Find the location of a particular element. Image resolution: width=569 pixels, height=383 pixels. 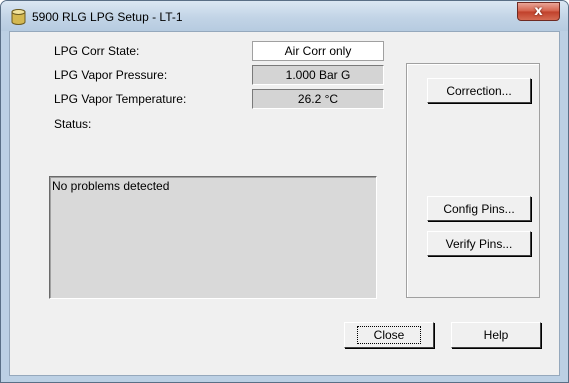

help-button: Help is located at coordinates (496, 335).